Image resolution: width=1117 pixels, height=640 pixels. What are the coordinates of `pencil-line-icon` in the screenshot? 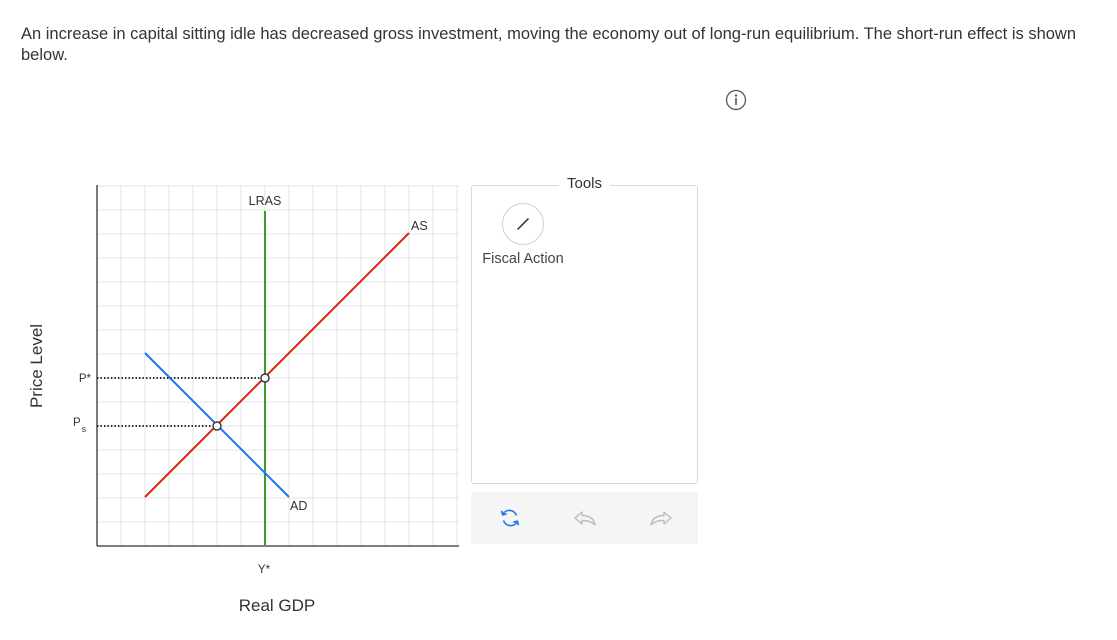 It's located at (523, 224).